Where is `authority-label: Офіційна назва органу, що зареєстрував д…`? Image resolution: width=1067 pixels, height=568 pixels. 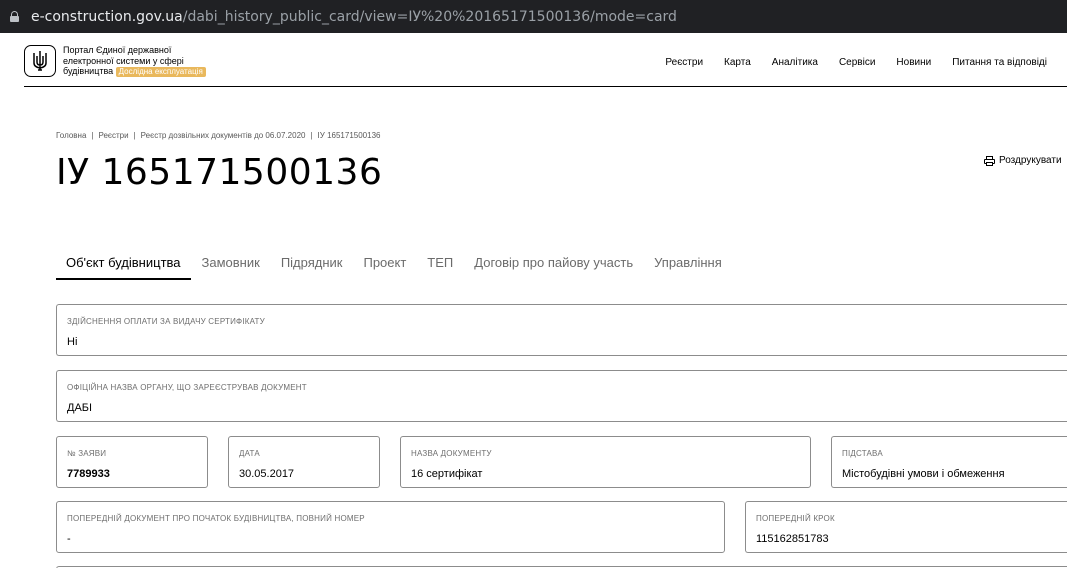
authority-label: Офіційна назва органу, що зареєстрував д… is located at coordinates (187, 387).